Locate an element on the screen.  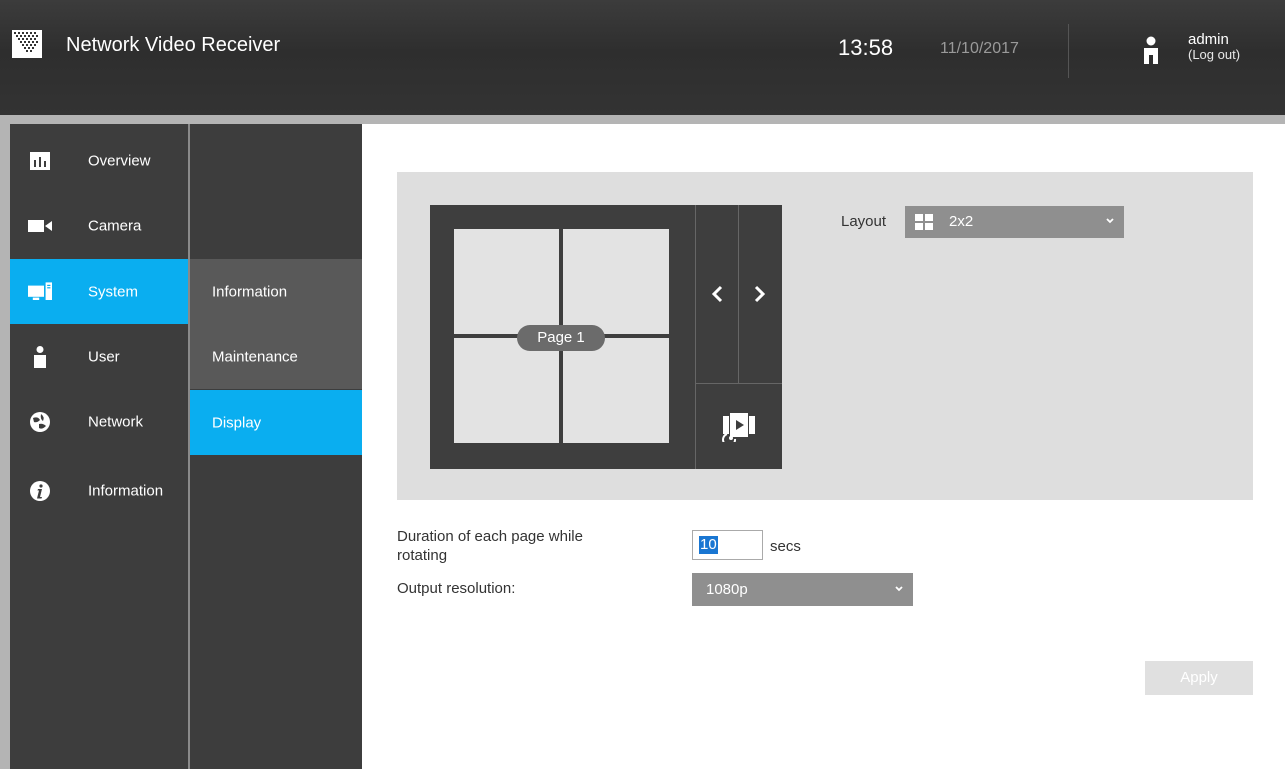
resolution-select: 1080p is located at coordinates (802, 589).